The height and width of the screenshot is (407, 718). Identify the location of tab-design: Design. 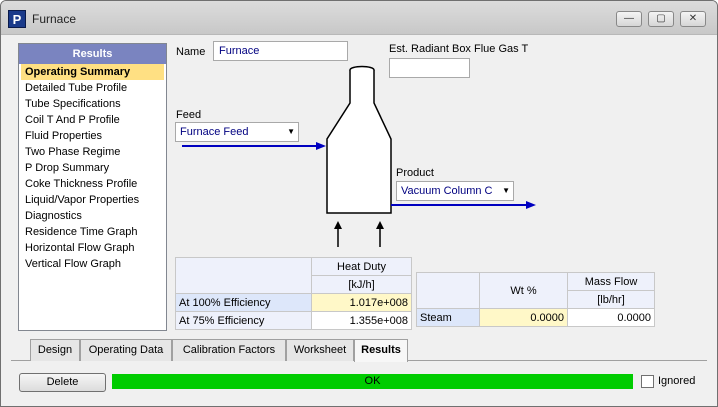
(55, 350).